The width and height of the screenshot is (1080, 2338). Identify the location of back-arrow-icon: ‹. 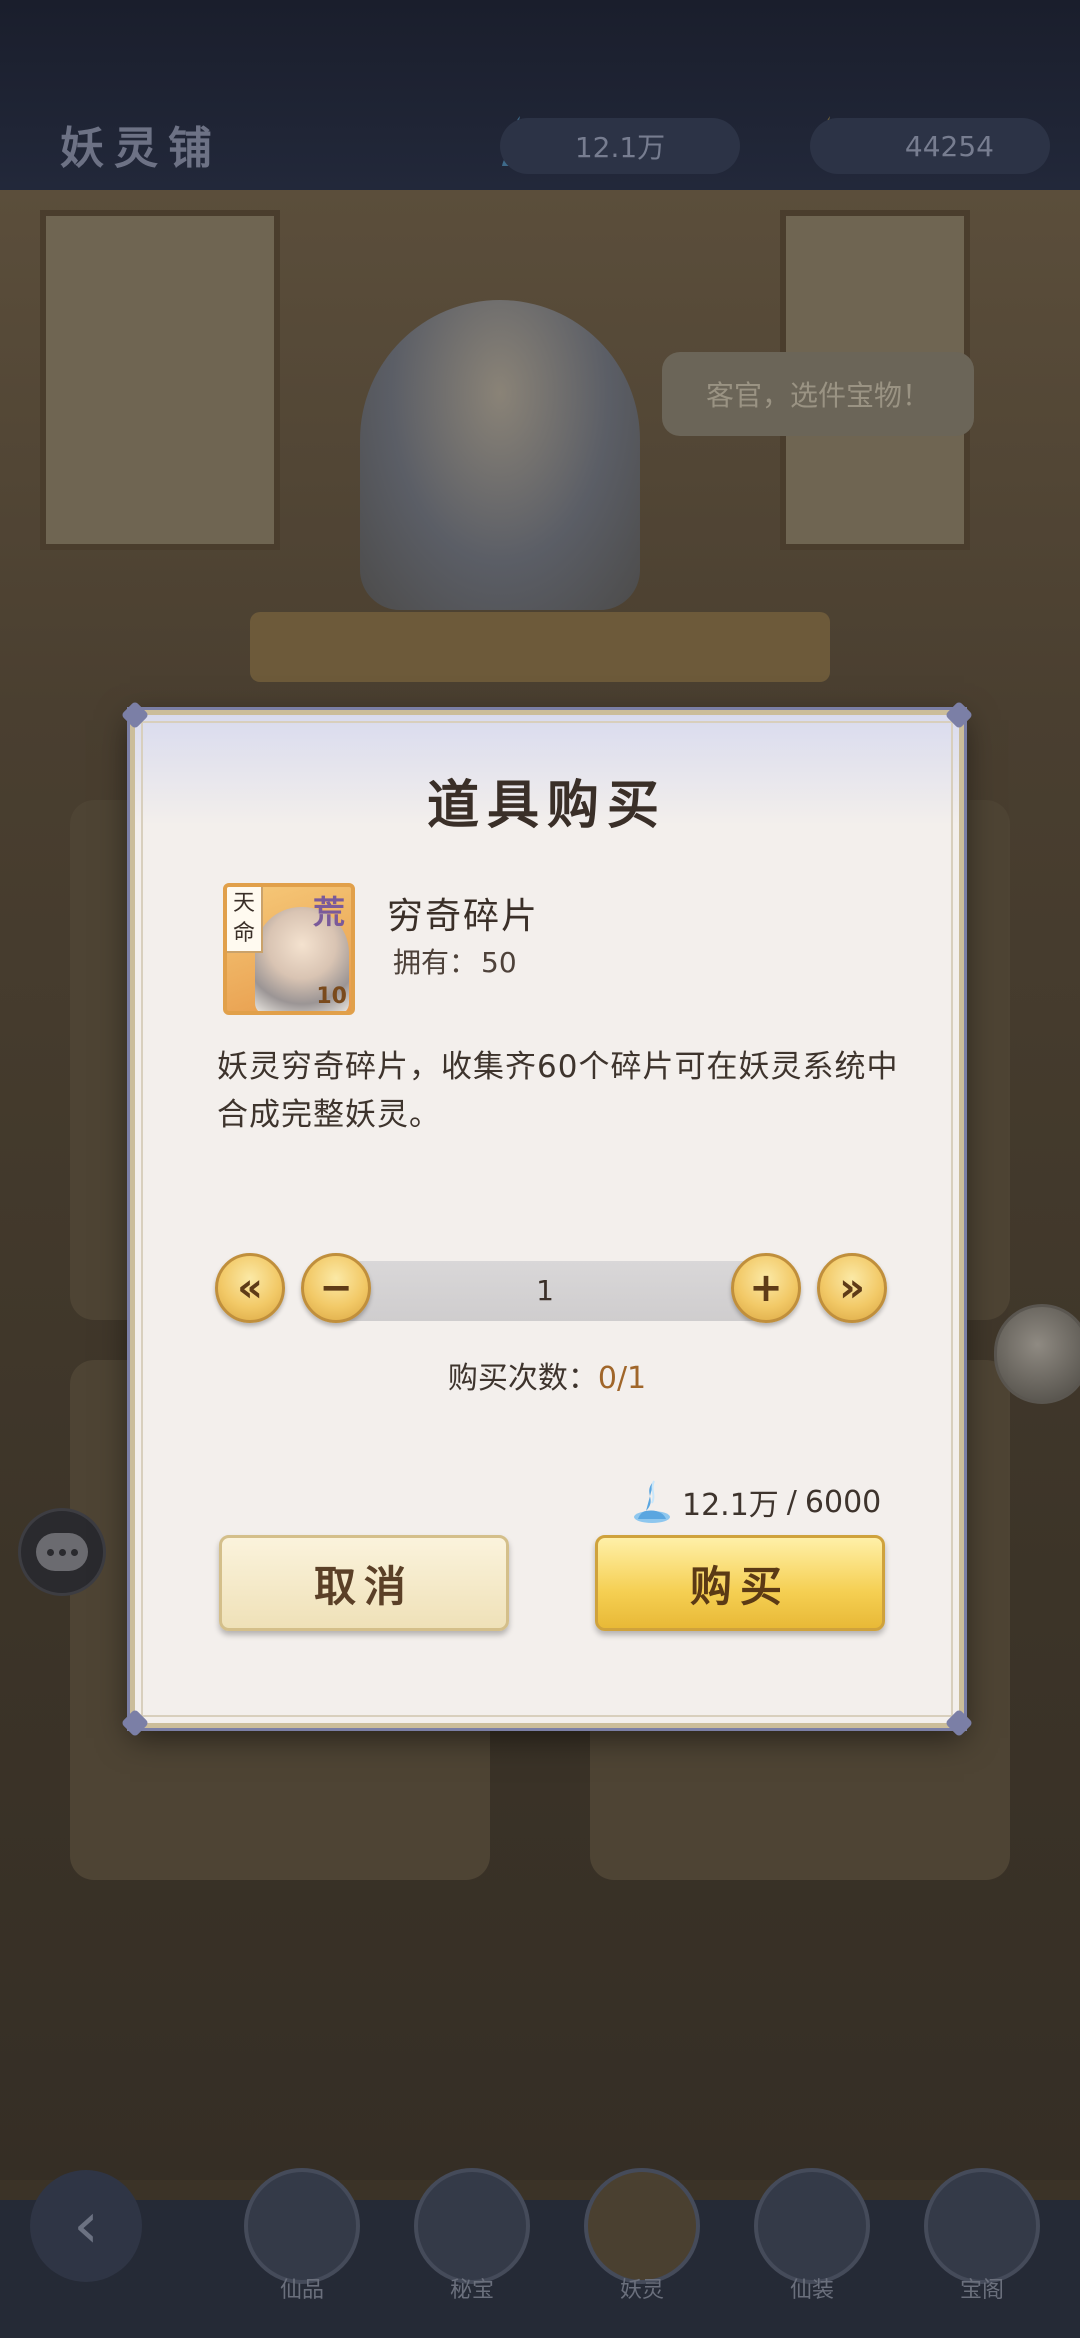
(86, 2226).